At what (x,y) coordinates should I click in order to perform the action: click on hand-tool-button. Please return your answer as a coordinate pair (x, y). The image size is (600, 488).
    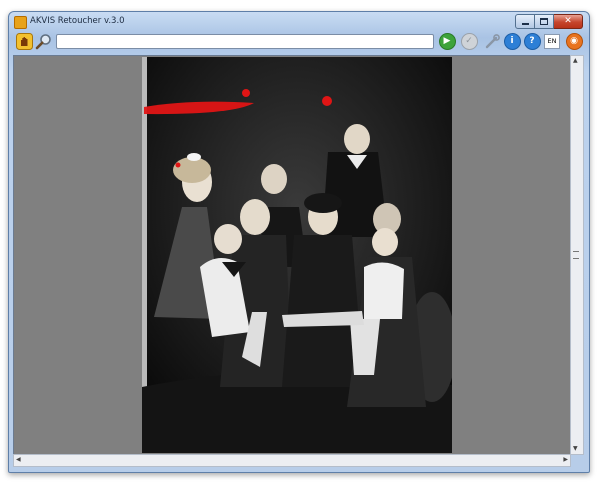
    Looking at the image, I should click on (24, 41).